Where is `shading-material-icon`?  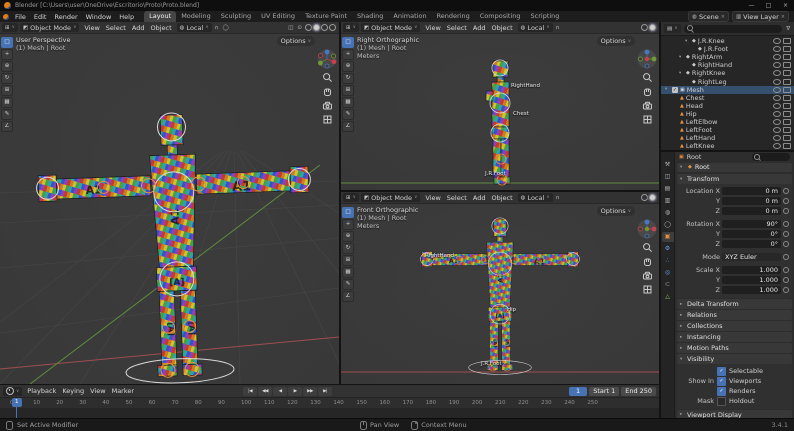 shading-material-icon is located at coordinates (324, 27).